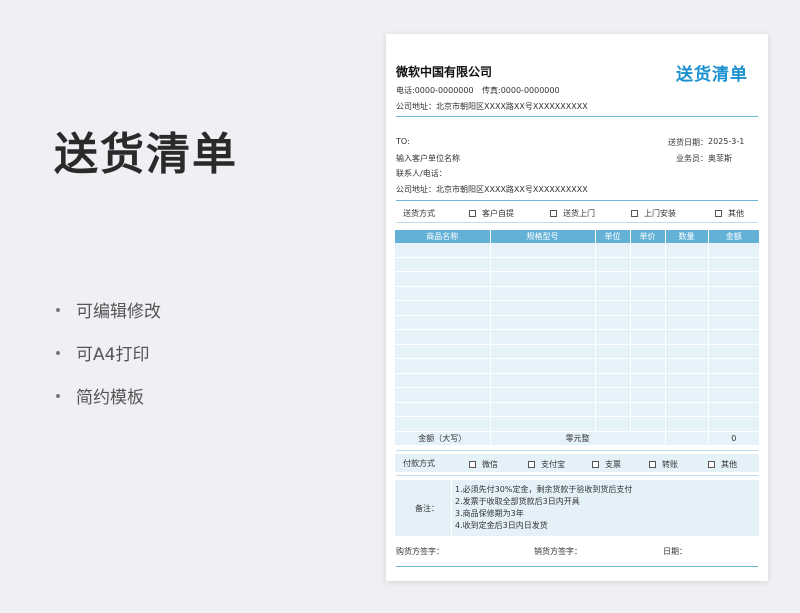 The image size is (800, 613). I want to click on delivery-option: 其他, so click(729, 213).